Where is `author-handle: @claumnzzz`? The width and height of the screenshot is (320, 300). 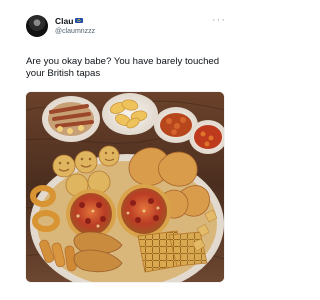
author-handle: @claumnzzz is located at coordinates (75, 32).